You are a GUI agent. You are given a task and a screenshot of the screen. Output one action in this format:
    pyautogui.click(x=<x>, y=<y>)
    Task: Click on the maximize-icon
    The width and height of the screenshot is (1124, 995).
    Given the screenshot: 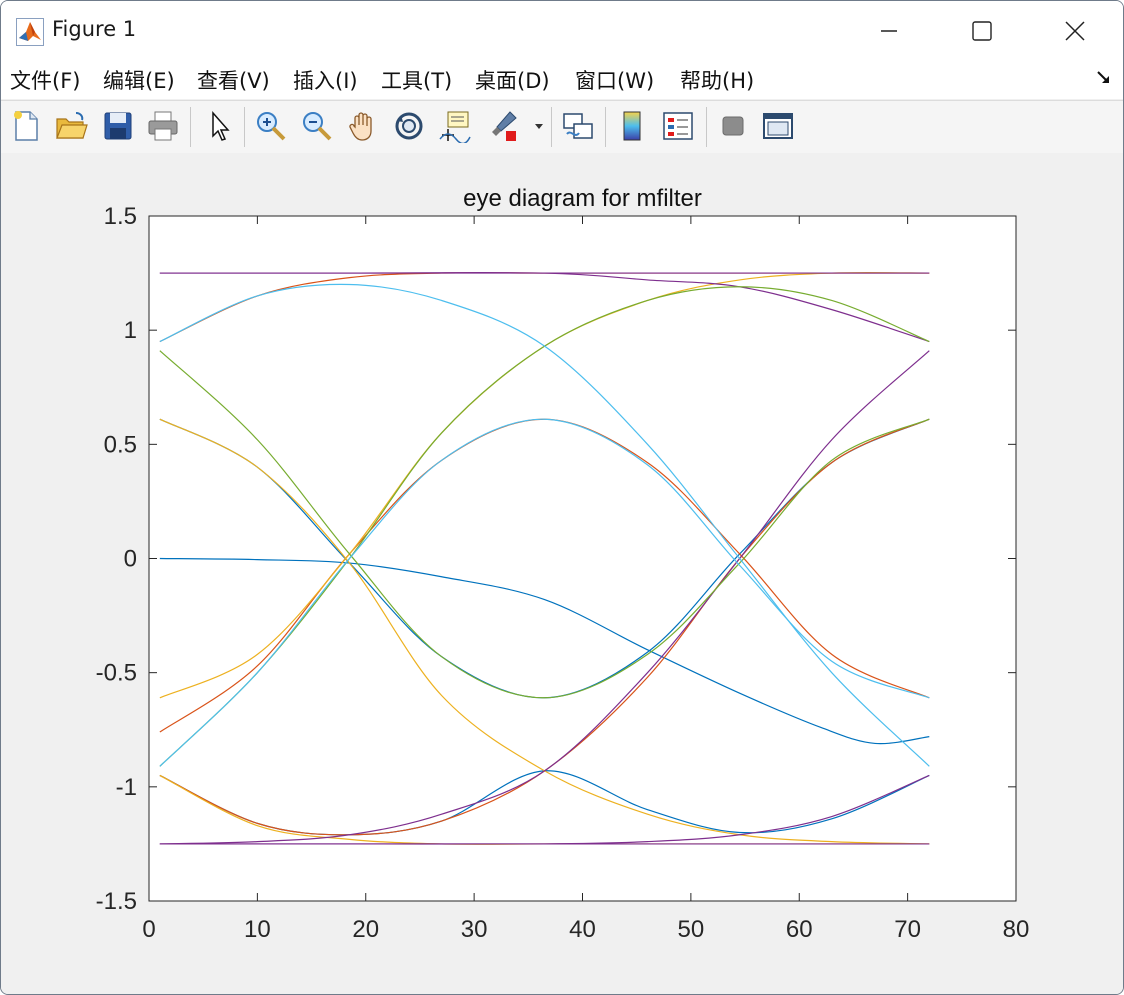 What is the action you would take?
    pyautogui.click(x=982, y=31)
    